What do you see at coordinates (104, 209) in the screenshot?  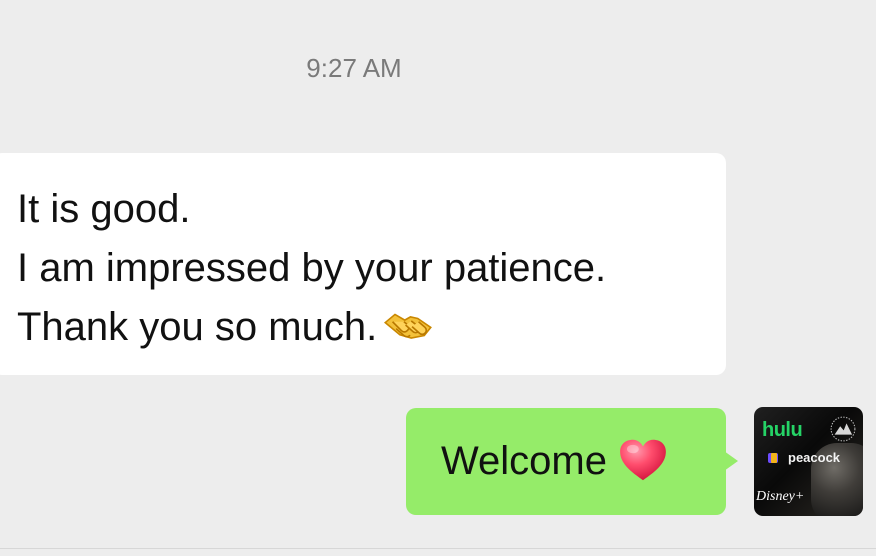 I see `incoming-message-line: It is good.` at bounding box center [104, 209].